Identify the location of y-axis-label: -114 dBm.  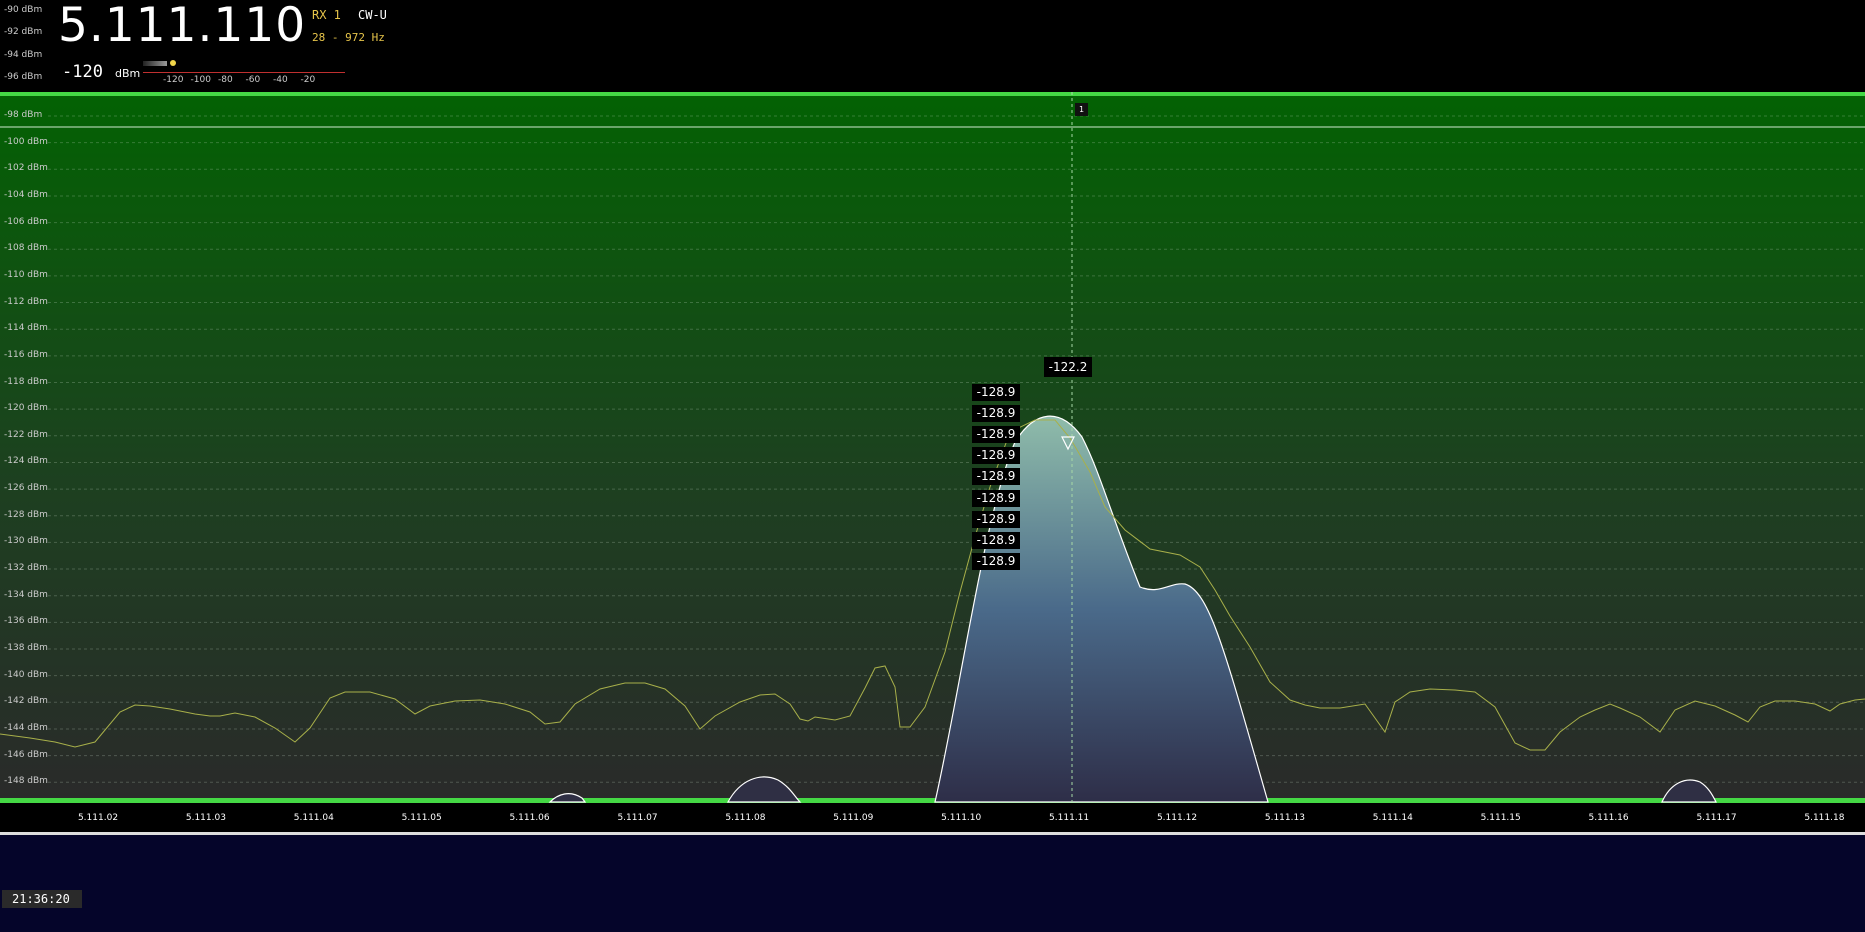
(26, 328).